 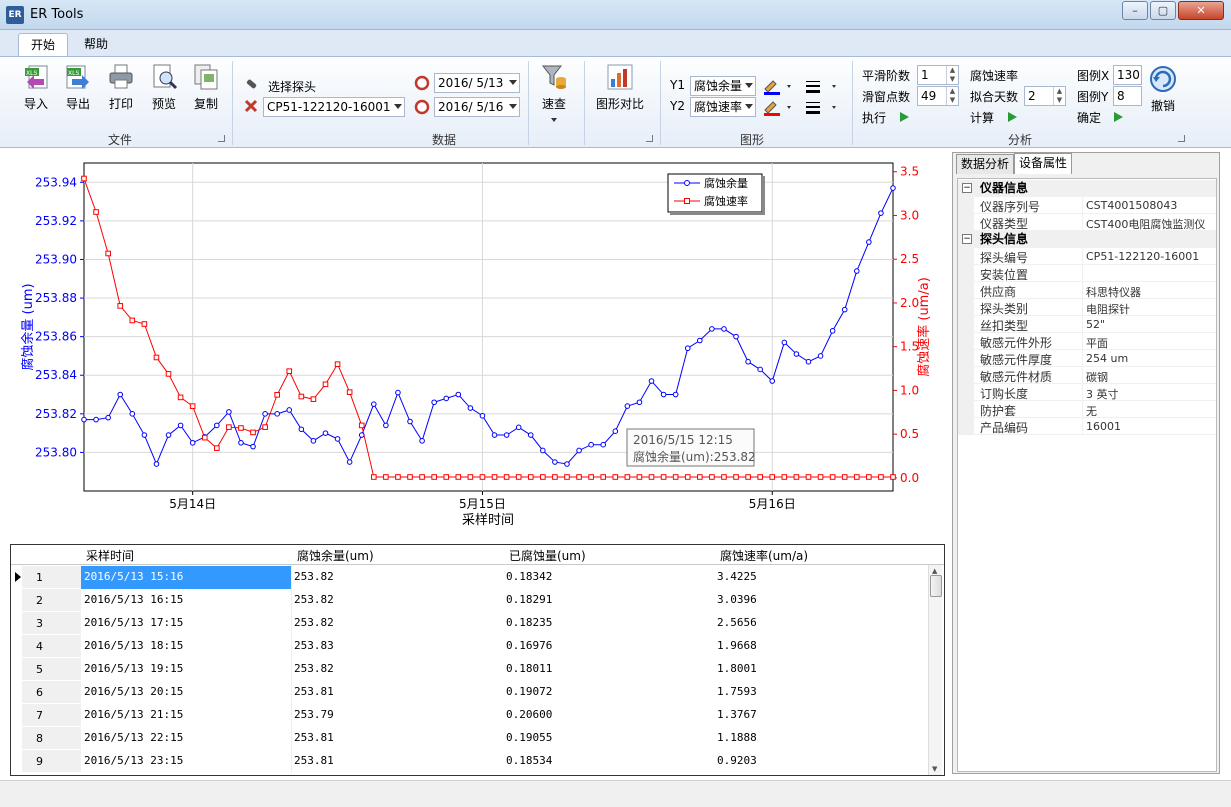 What do you see at coordinates (737, 576) in the screenshot?
I see `cell-rate: 3.4225` at bounding box center [737, 576].